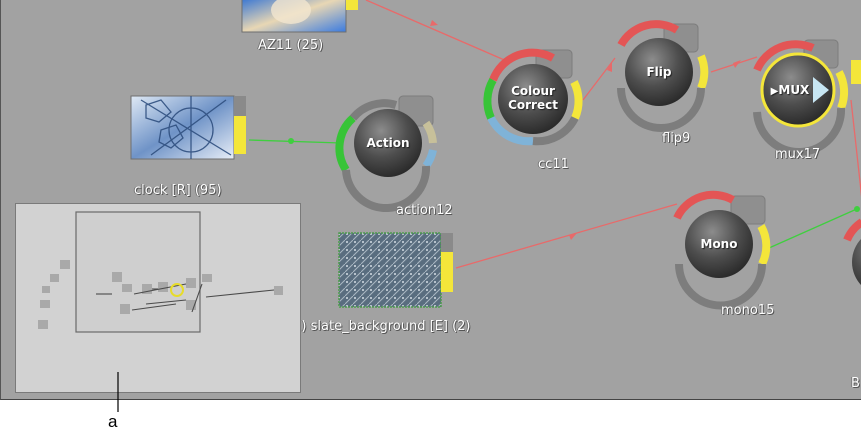  Describe the element at coordinates (388, 143) in the screenshot. I see `action-node-title: Action` at that location.